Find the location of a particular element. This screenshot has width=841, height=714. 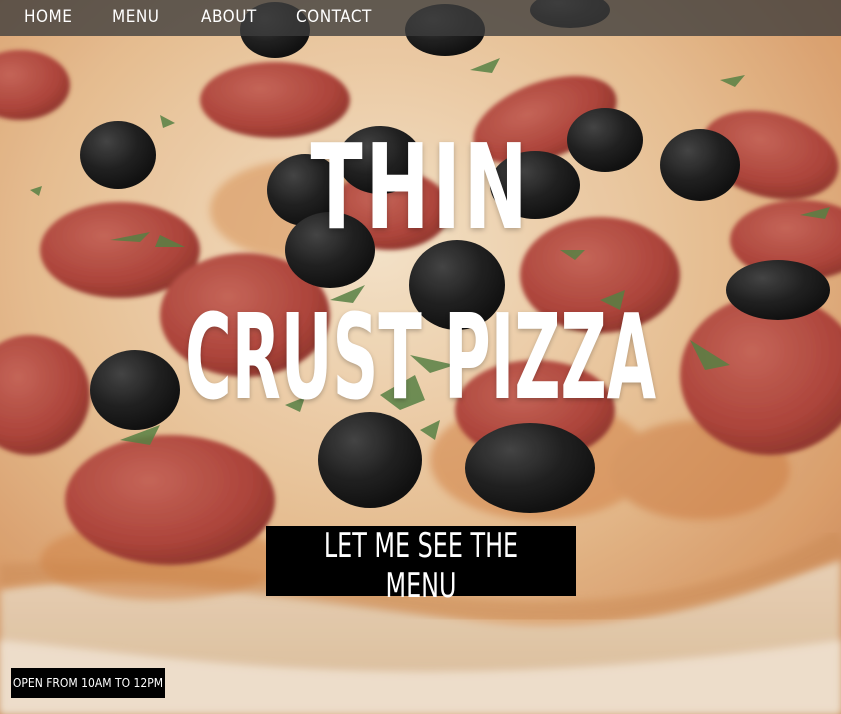

hero-title-line-1: THIN is located at coordinates (420, 187).